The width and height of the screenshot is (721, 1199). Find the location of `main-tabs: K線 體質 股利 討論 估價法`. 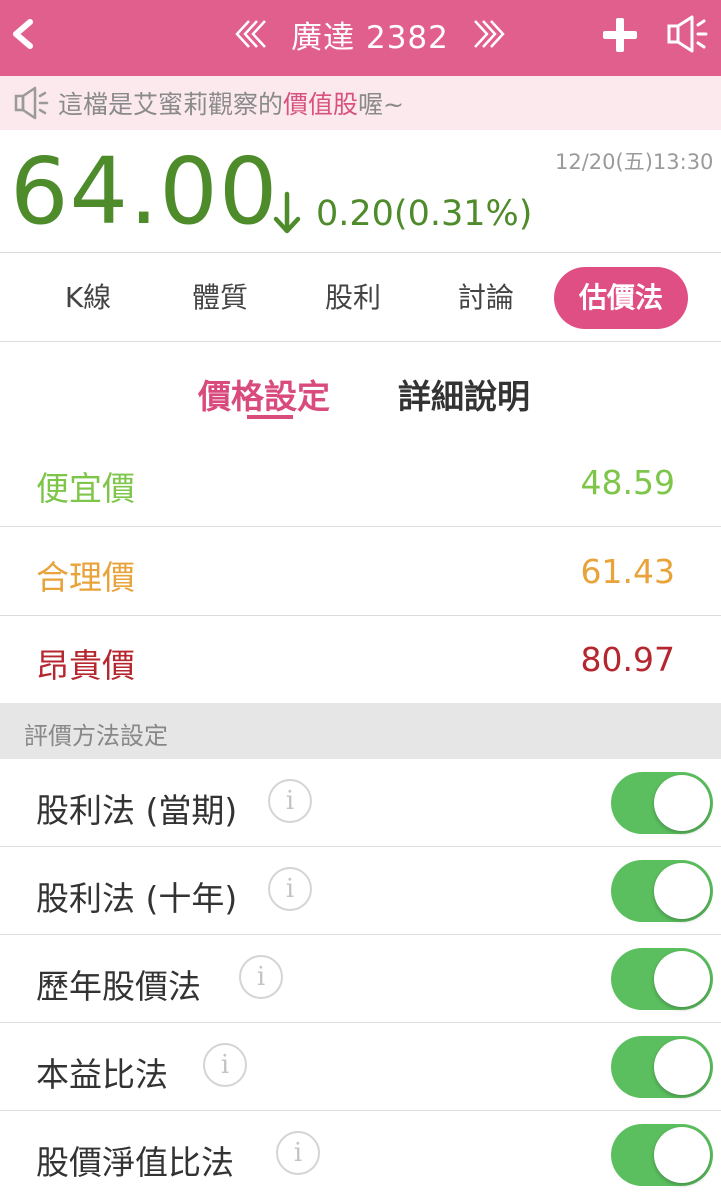

main-tabs: K線 體質 股利 討論 估價法 is located at coordinates (360, 297).